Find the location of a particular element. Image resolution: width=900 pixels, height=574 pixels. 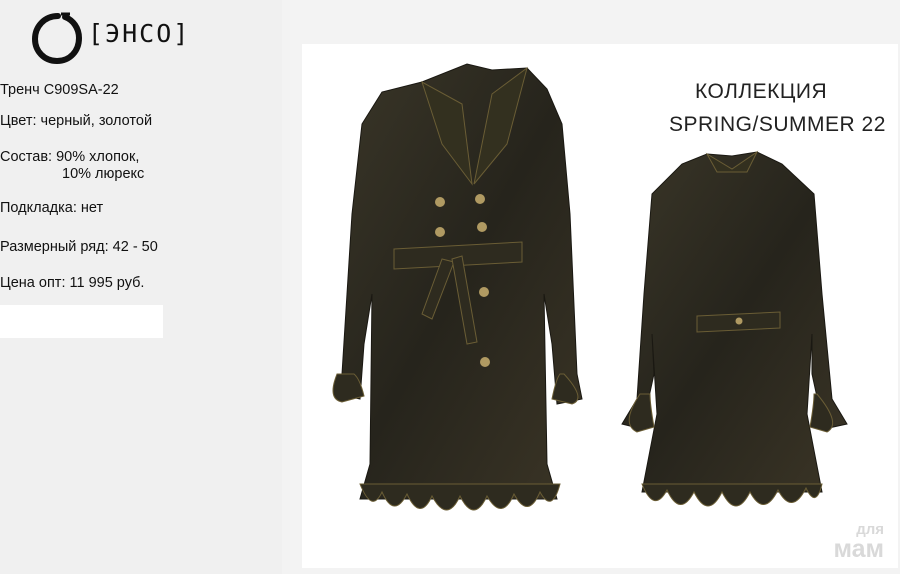

product-price: Цена опт: 11 995 руб. is located at coordinates (72, 283).